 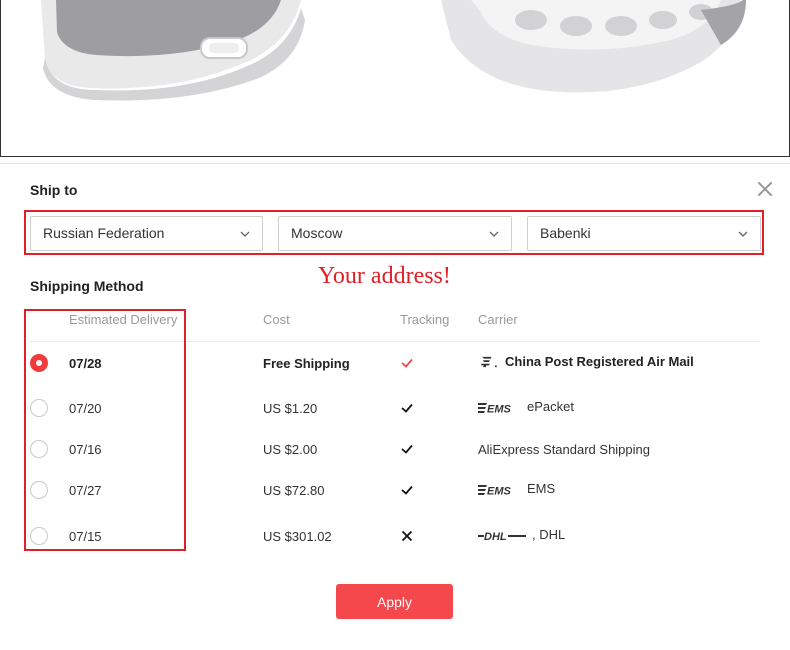 I want to click on header-carrier: Carrier, so click(x=498, y=319).